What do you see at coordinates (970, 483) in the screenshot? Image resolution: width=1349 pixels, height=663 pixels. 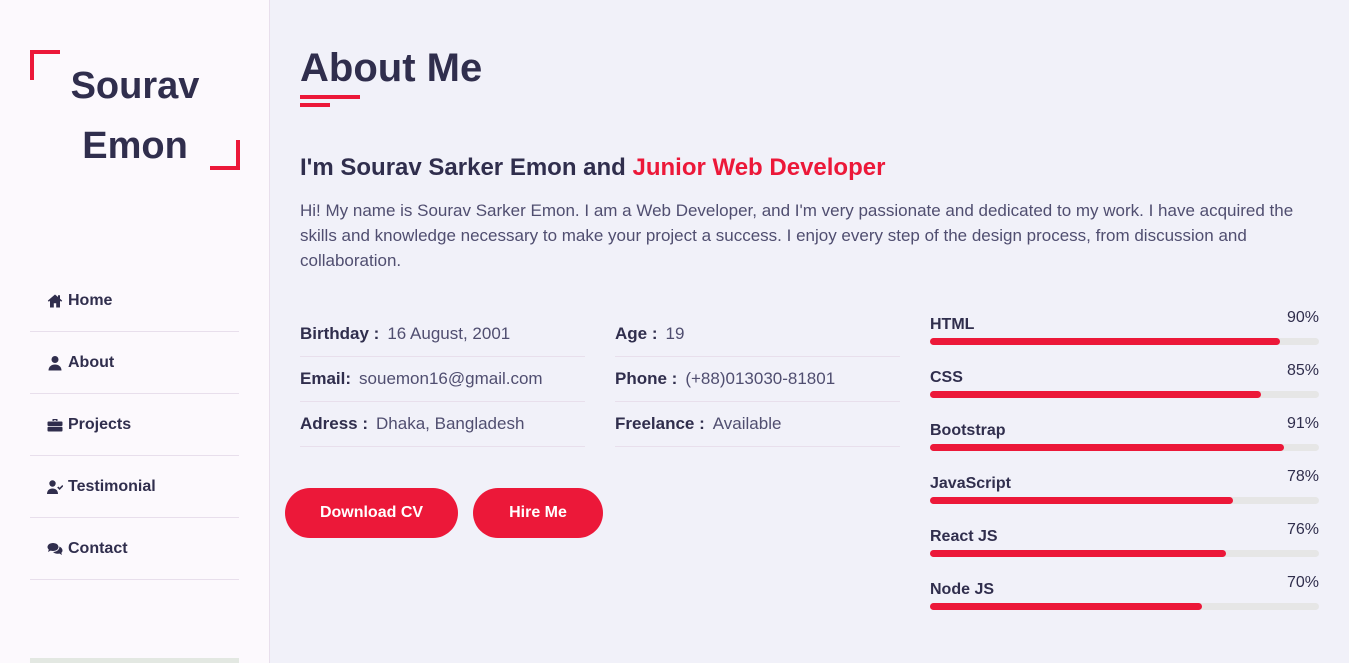 I see `skill-name: JavaScript` at bounding box center [970, 483].